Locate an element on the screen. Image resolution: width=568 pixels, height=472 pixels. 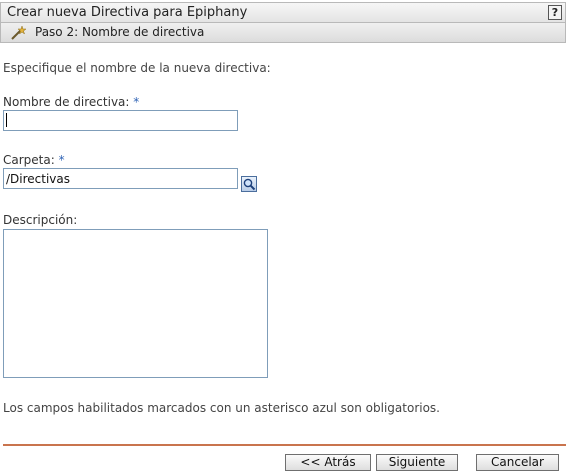
wizard-wand-icon is located at coordinates (18, 32).